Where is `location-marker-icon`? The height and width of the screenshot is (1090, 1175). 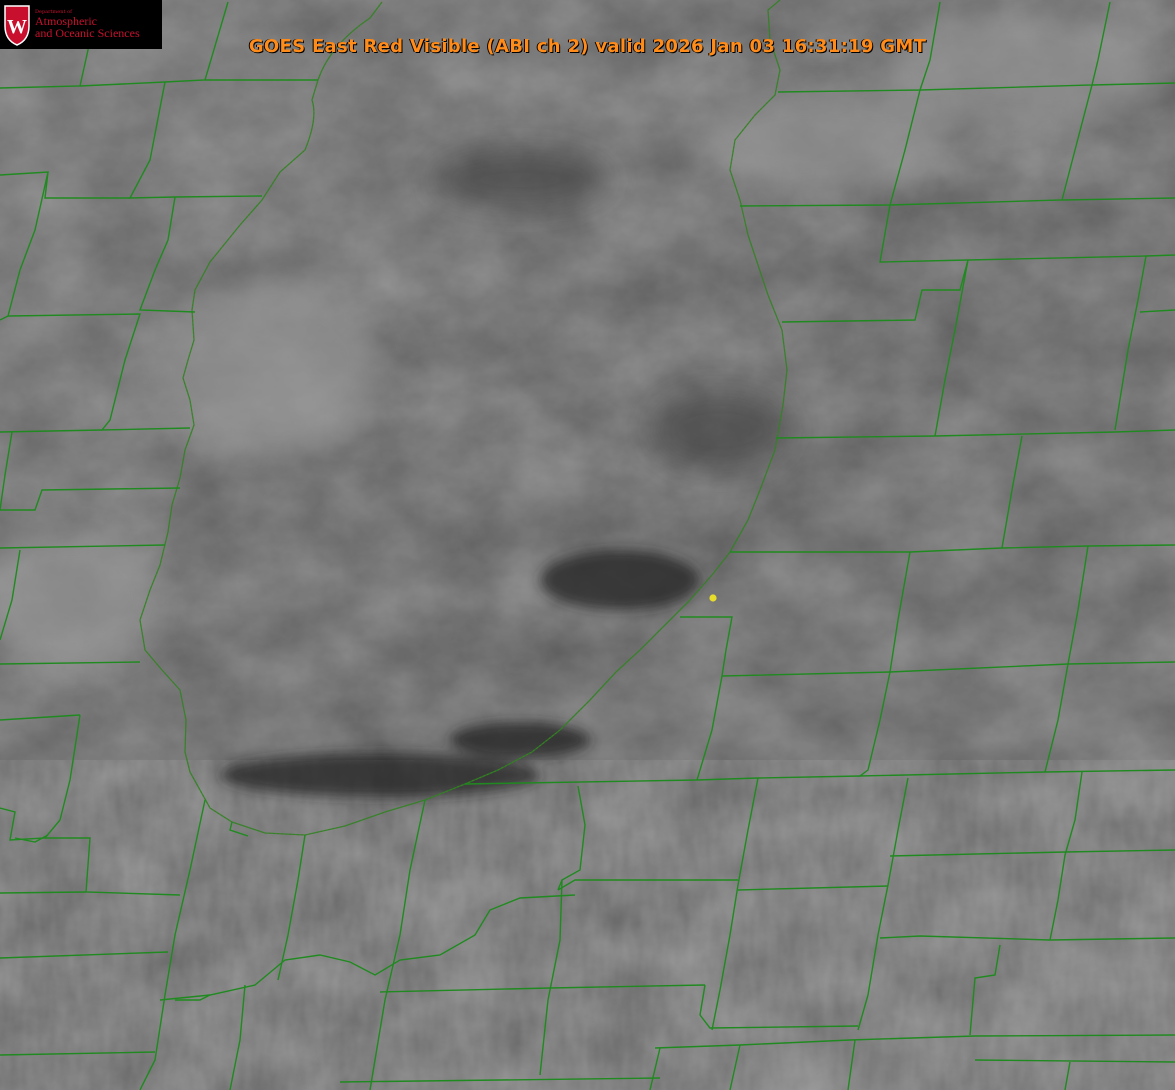
location-marker-icon is located at coordinates (713, 598).